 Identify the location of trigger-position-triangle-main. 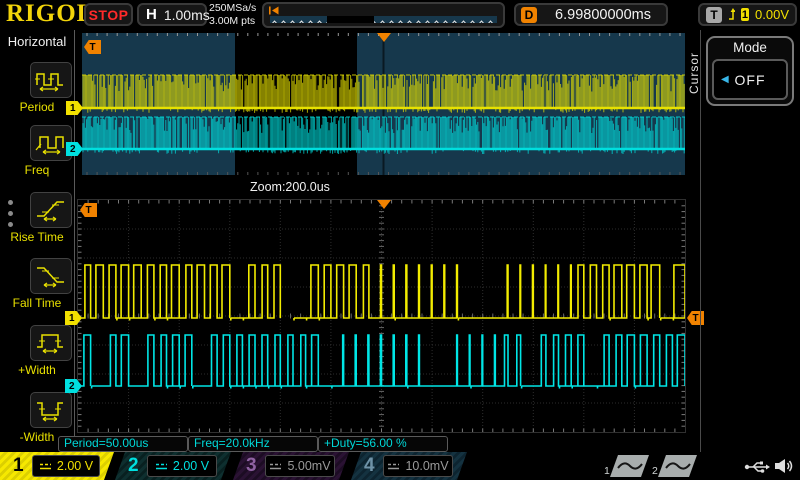
(384, 37).